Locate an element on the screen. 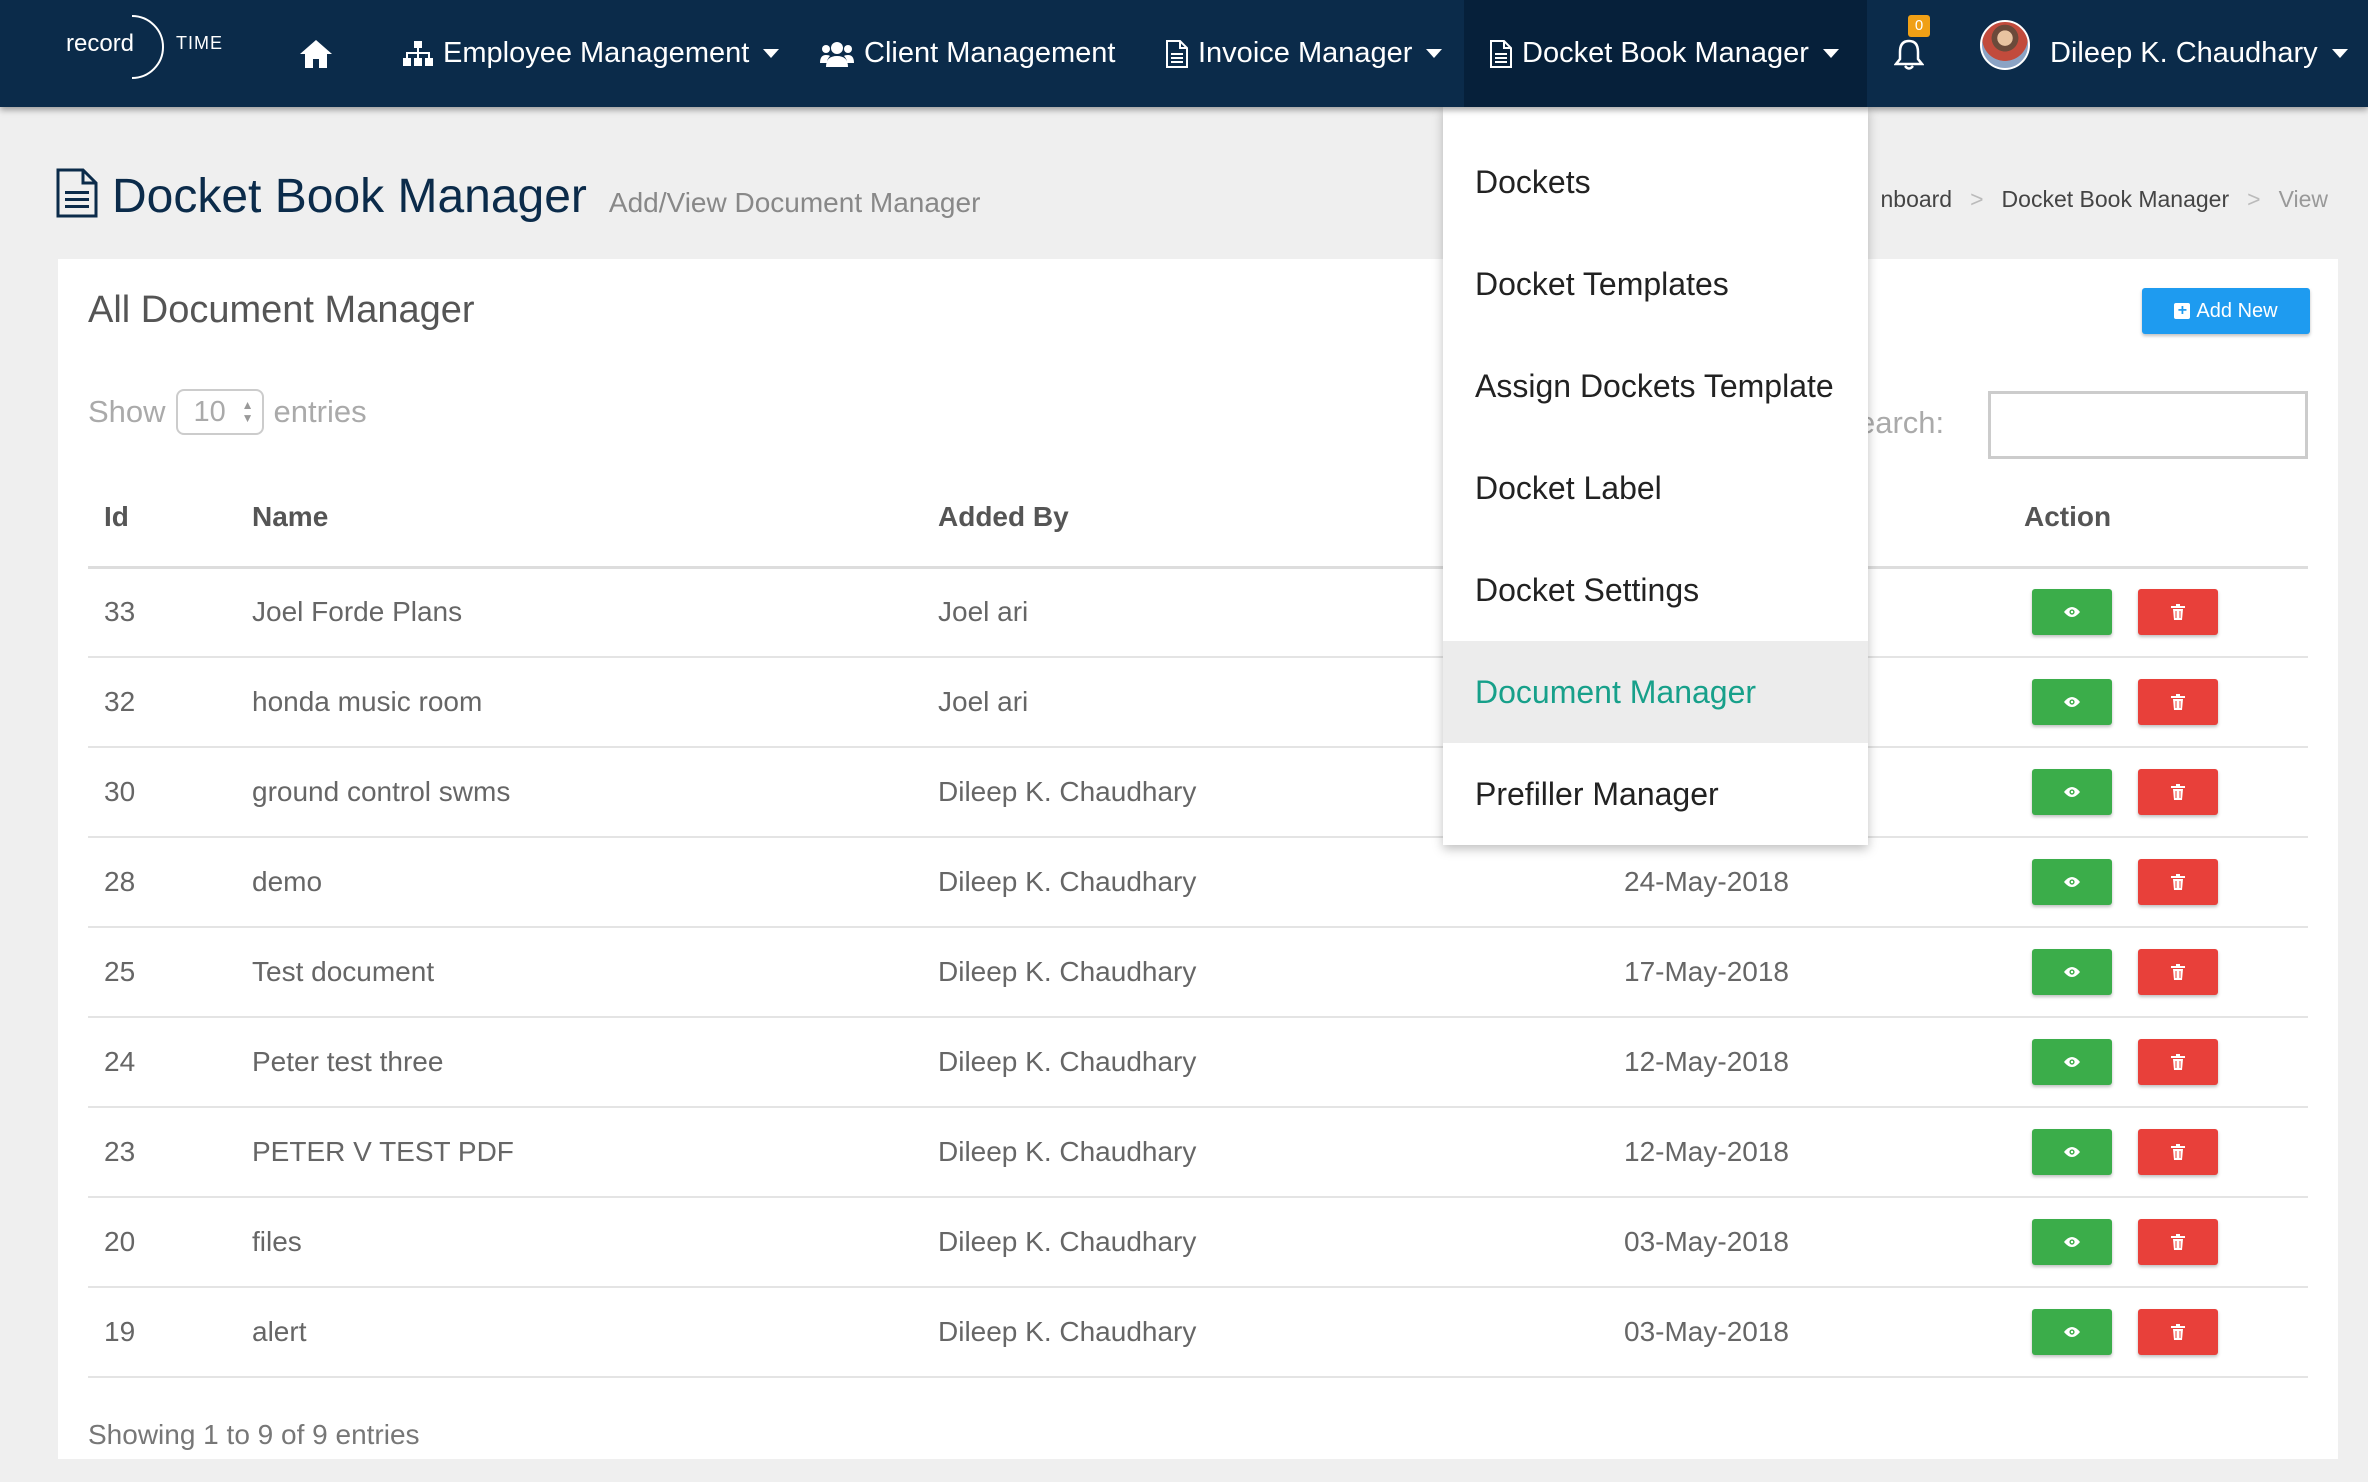 The width and height of the screenshot is (2368, 1482). table-row: 19 alert Dileep K. Chaudhary 03-May-2018 is located at coordinates (1198, 1332).